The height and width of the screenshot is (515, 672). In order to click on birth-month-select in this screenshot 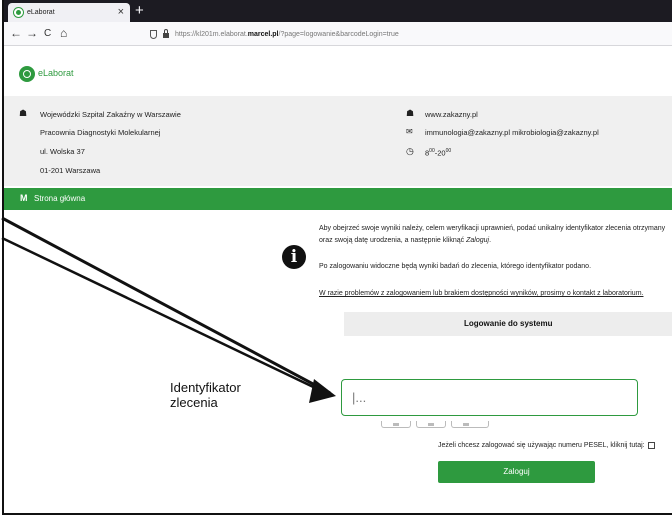, I will do `click(431, 424)`.